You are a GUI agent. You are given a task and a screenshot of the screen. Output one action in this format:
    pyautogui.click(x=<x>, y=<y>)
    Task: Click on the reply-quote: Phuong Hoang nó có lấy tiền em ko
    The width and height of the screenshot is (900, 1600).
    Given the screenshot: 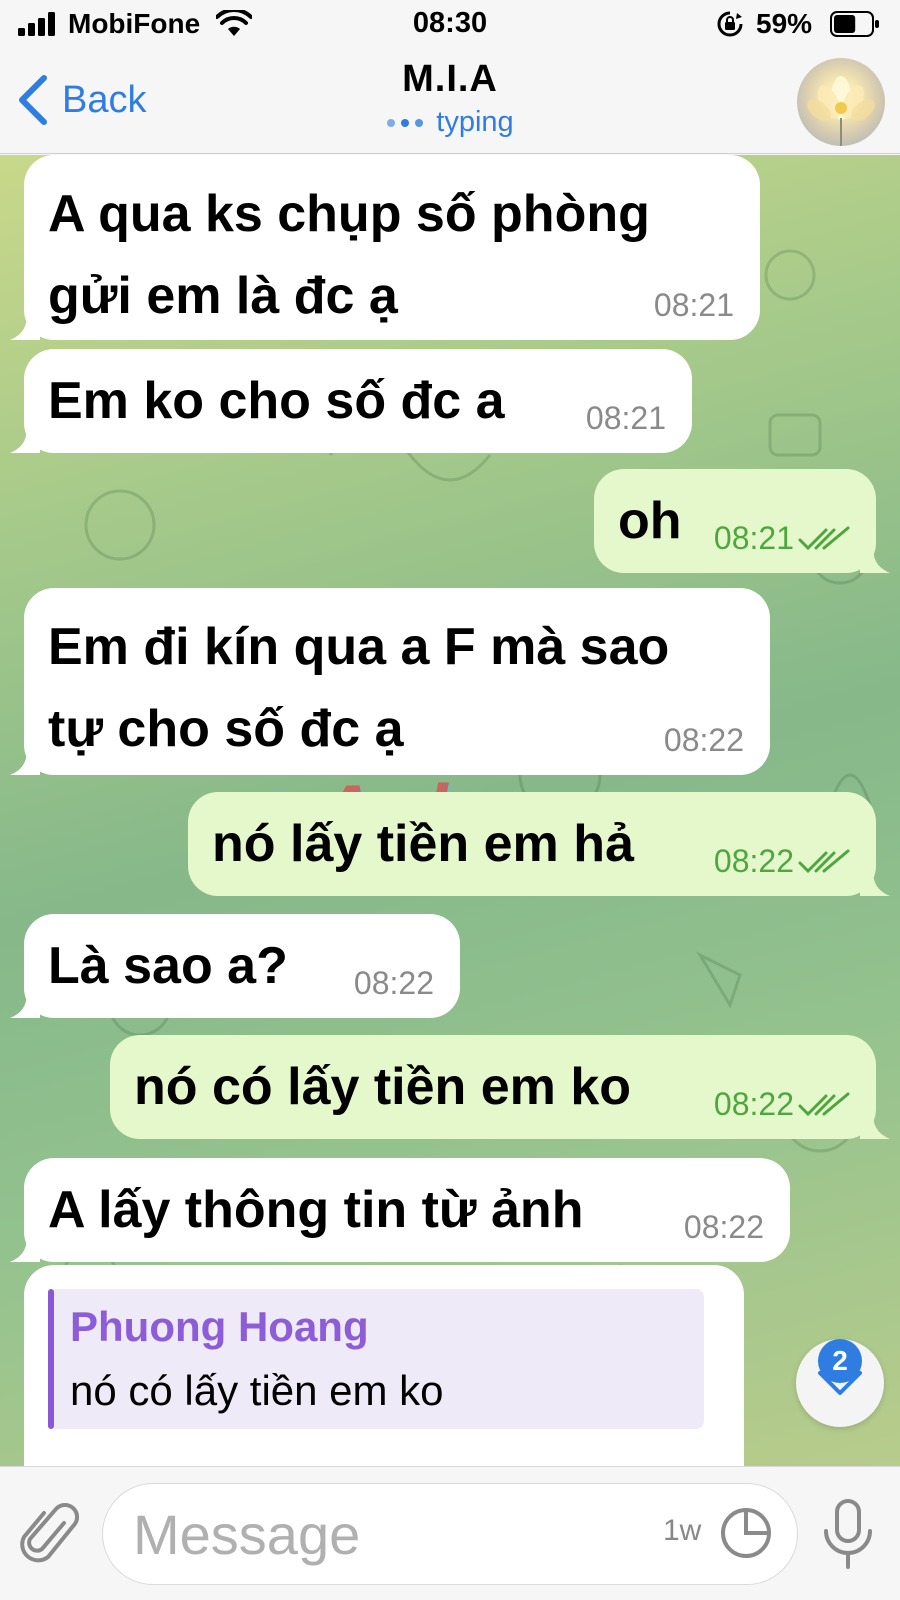 What is the action you would take?
    pyautogui.click(x=376, y=1359)
    